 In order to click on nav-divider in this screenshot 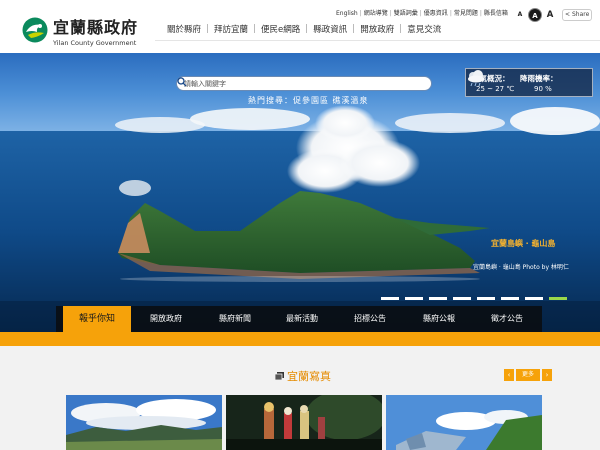, I will do `click(377, 40)`.